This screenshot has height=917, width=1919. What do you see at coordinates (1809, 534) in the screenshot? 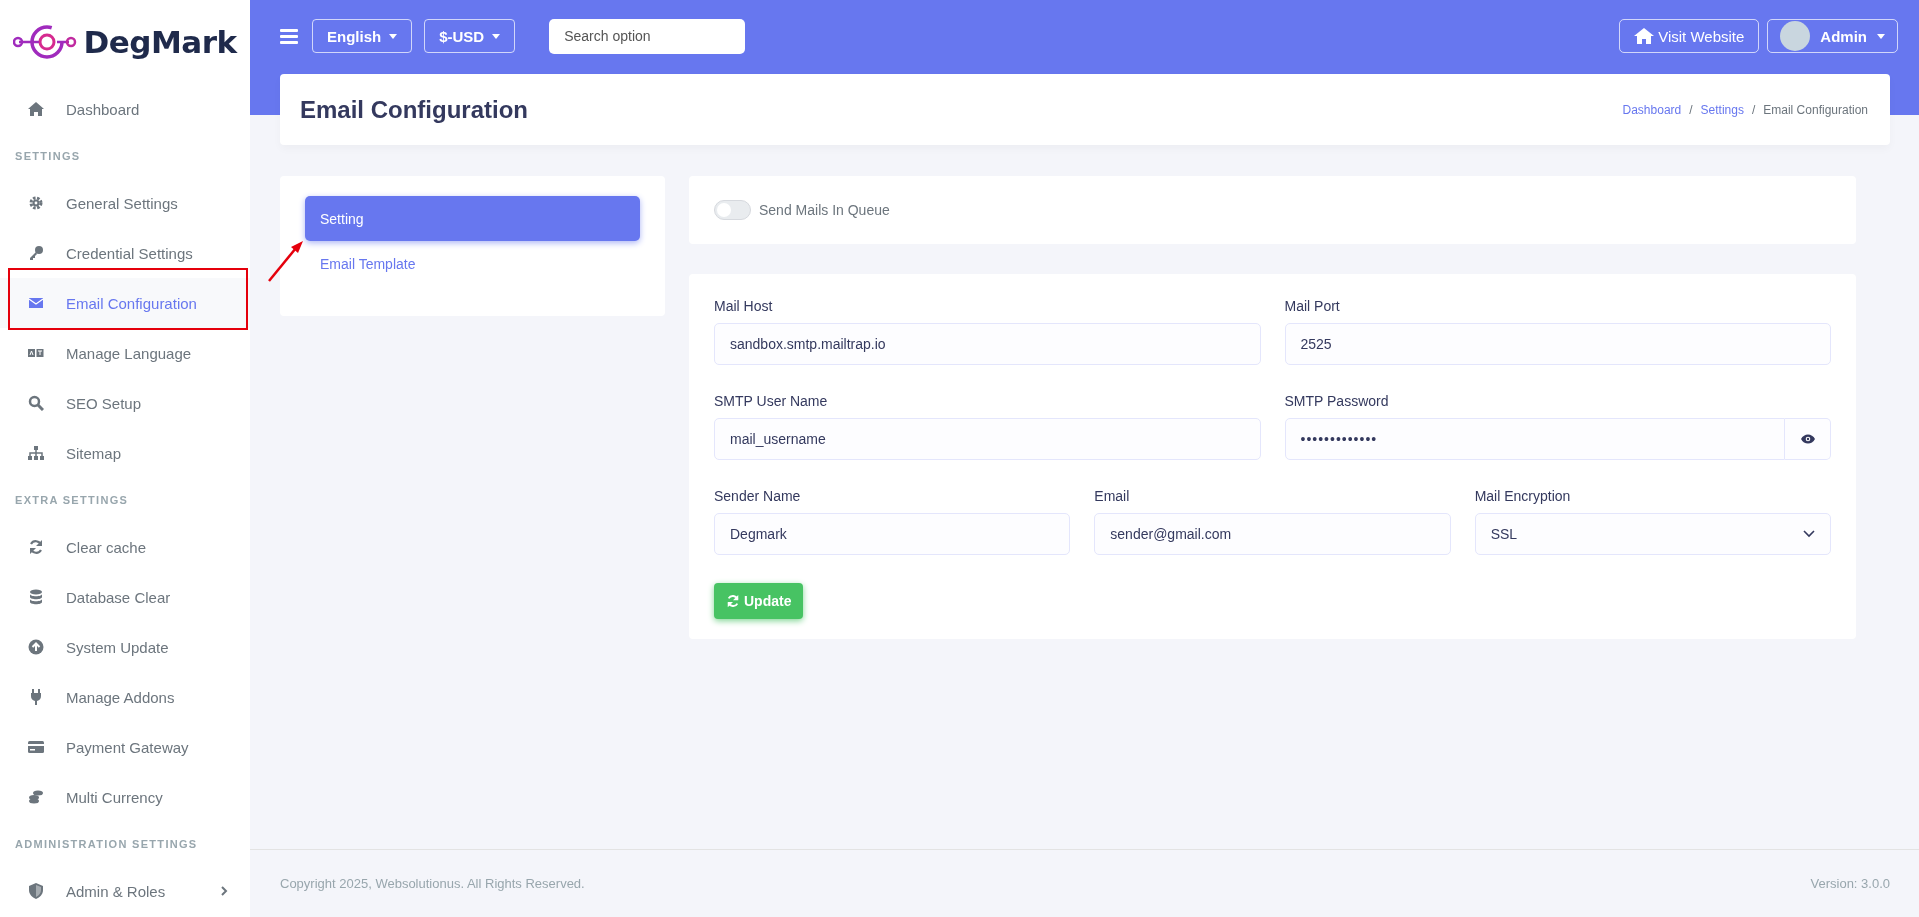
I see `chevron-icon` at bounding box center [1809, 534].